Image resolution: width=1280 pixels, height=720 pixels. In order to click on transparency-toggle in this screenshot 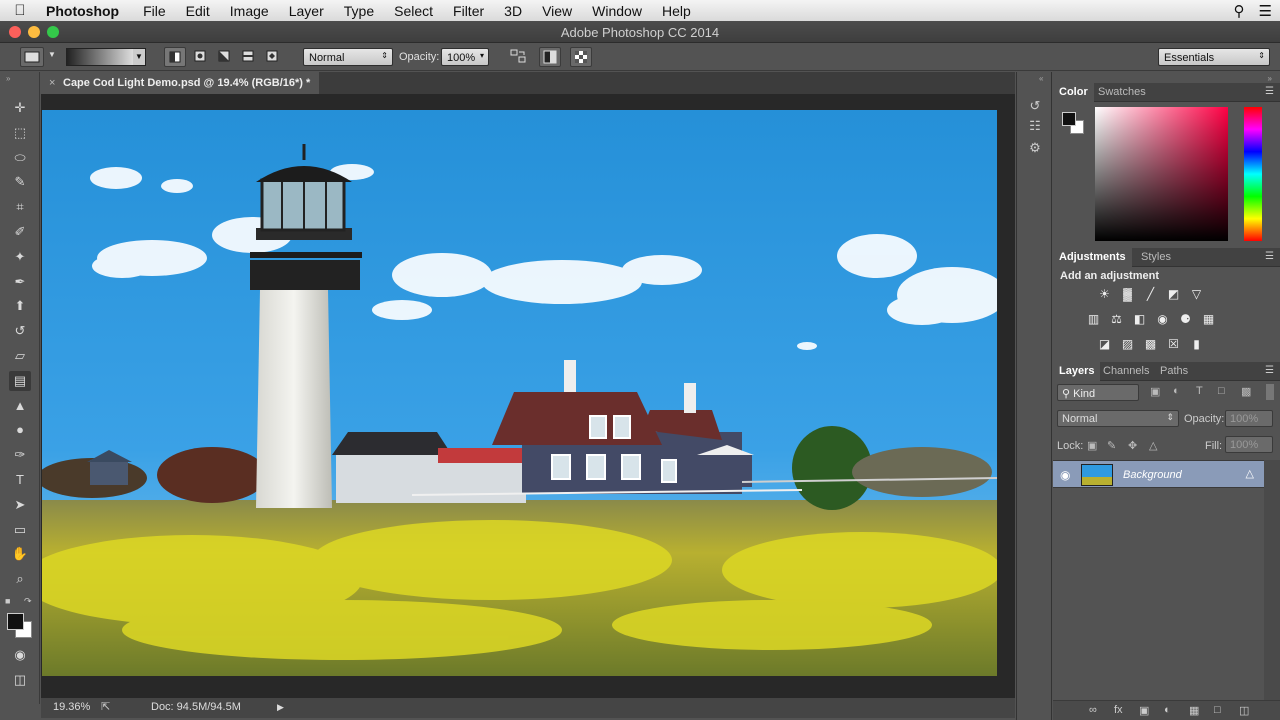, I will do `click(581, 57)`.